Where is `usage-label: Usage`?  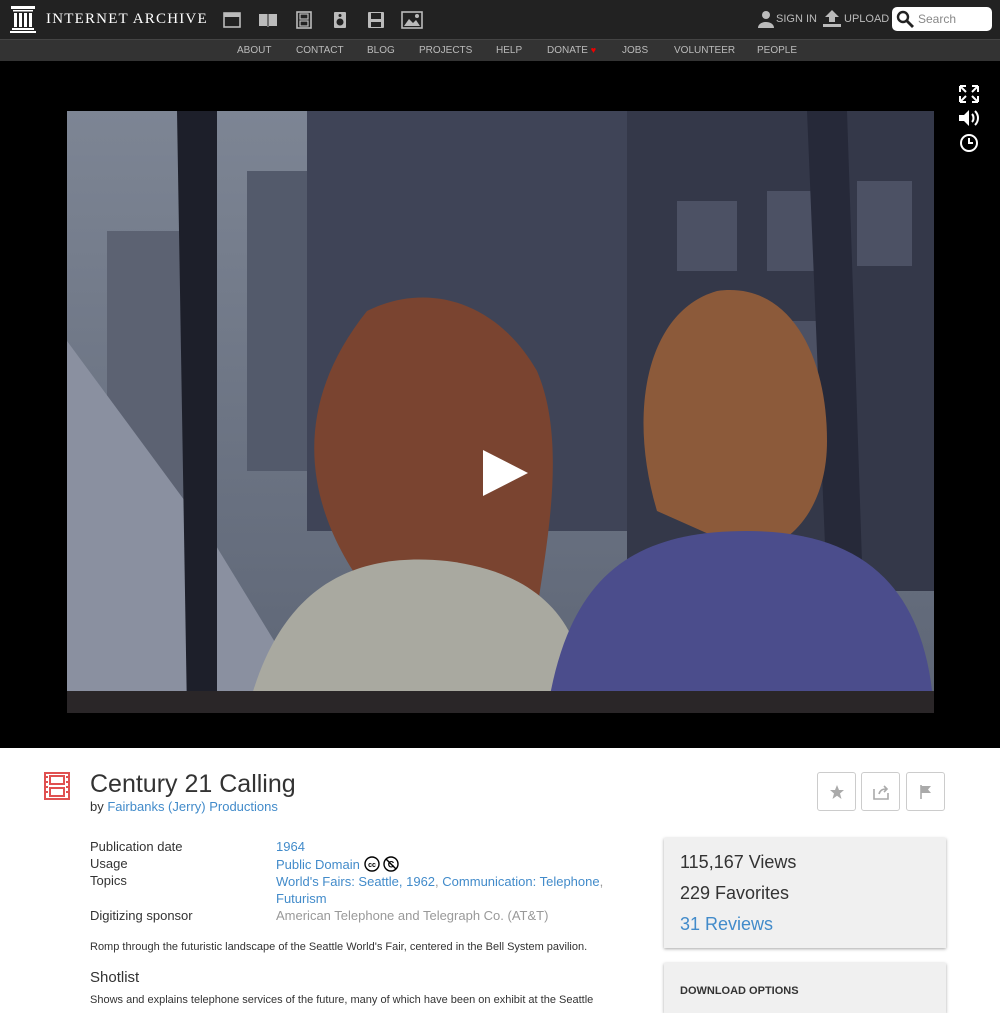 usage-label: Usage is located at coordinates (109, 863).